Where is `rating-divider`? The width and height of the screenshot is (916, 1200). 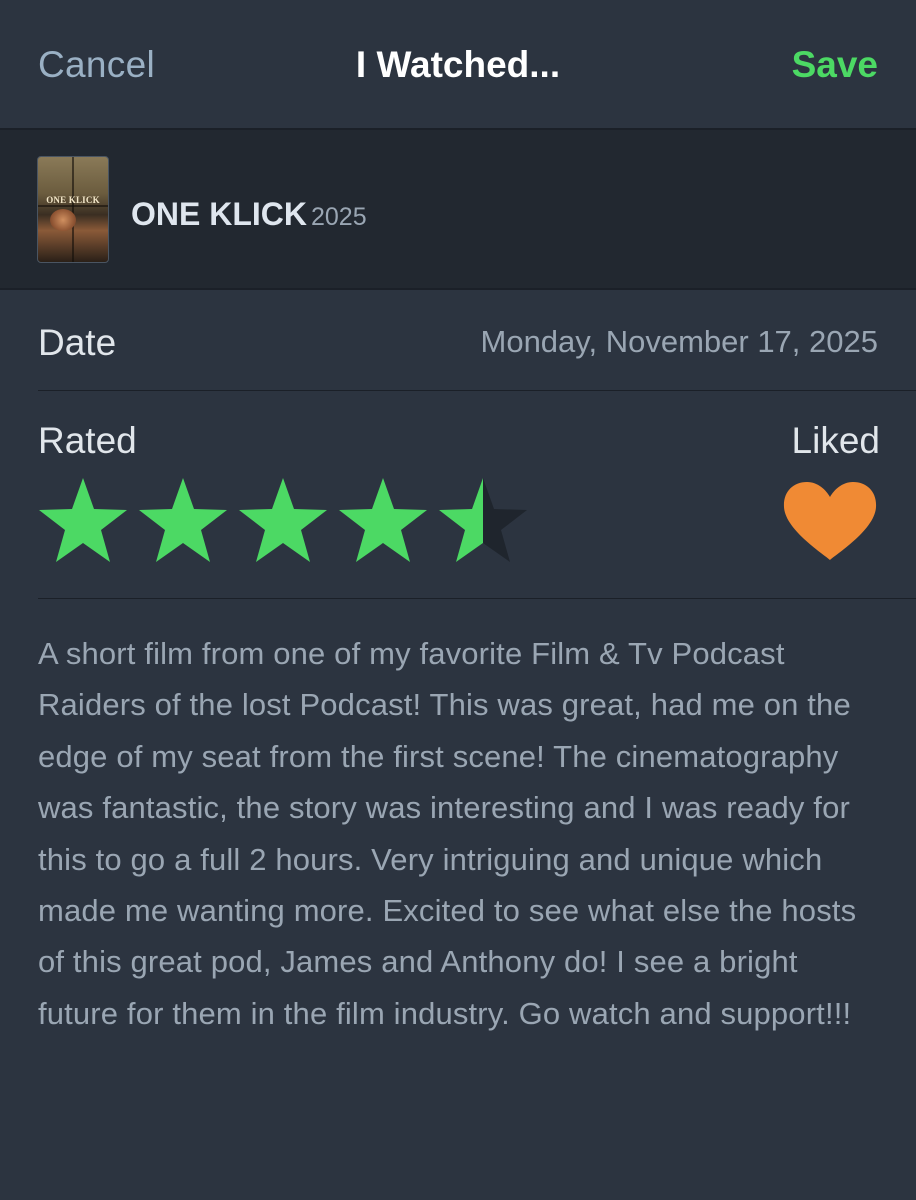 rating-divider is located at coordinates (477, 598).